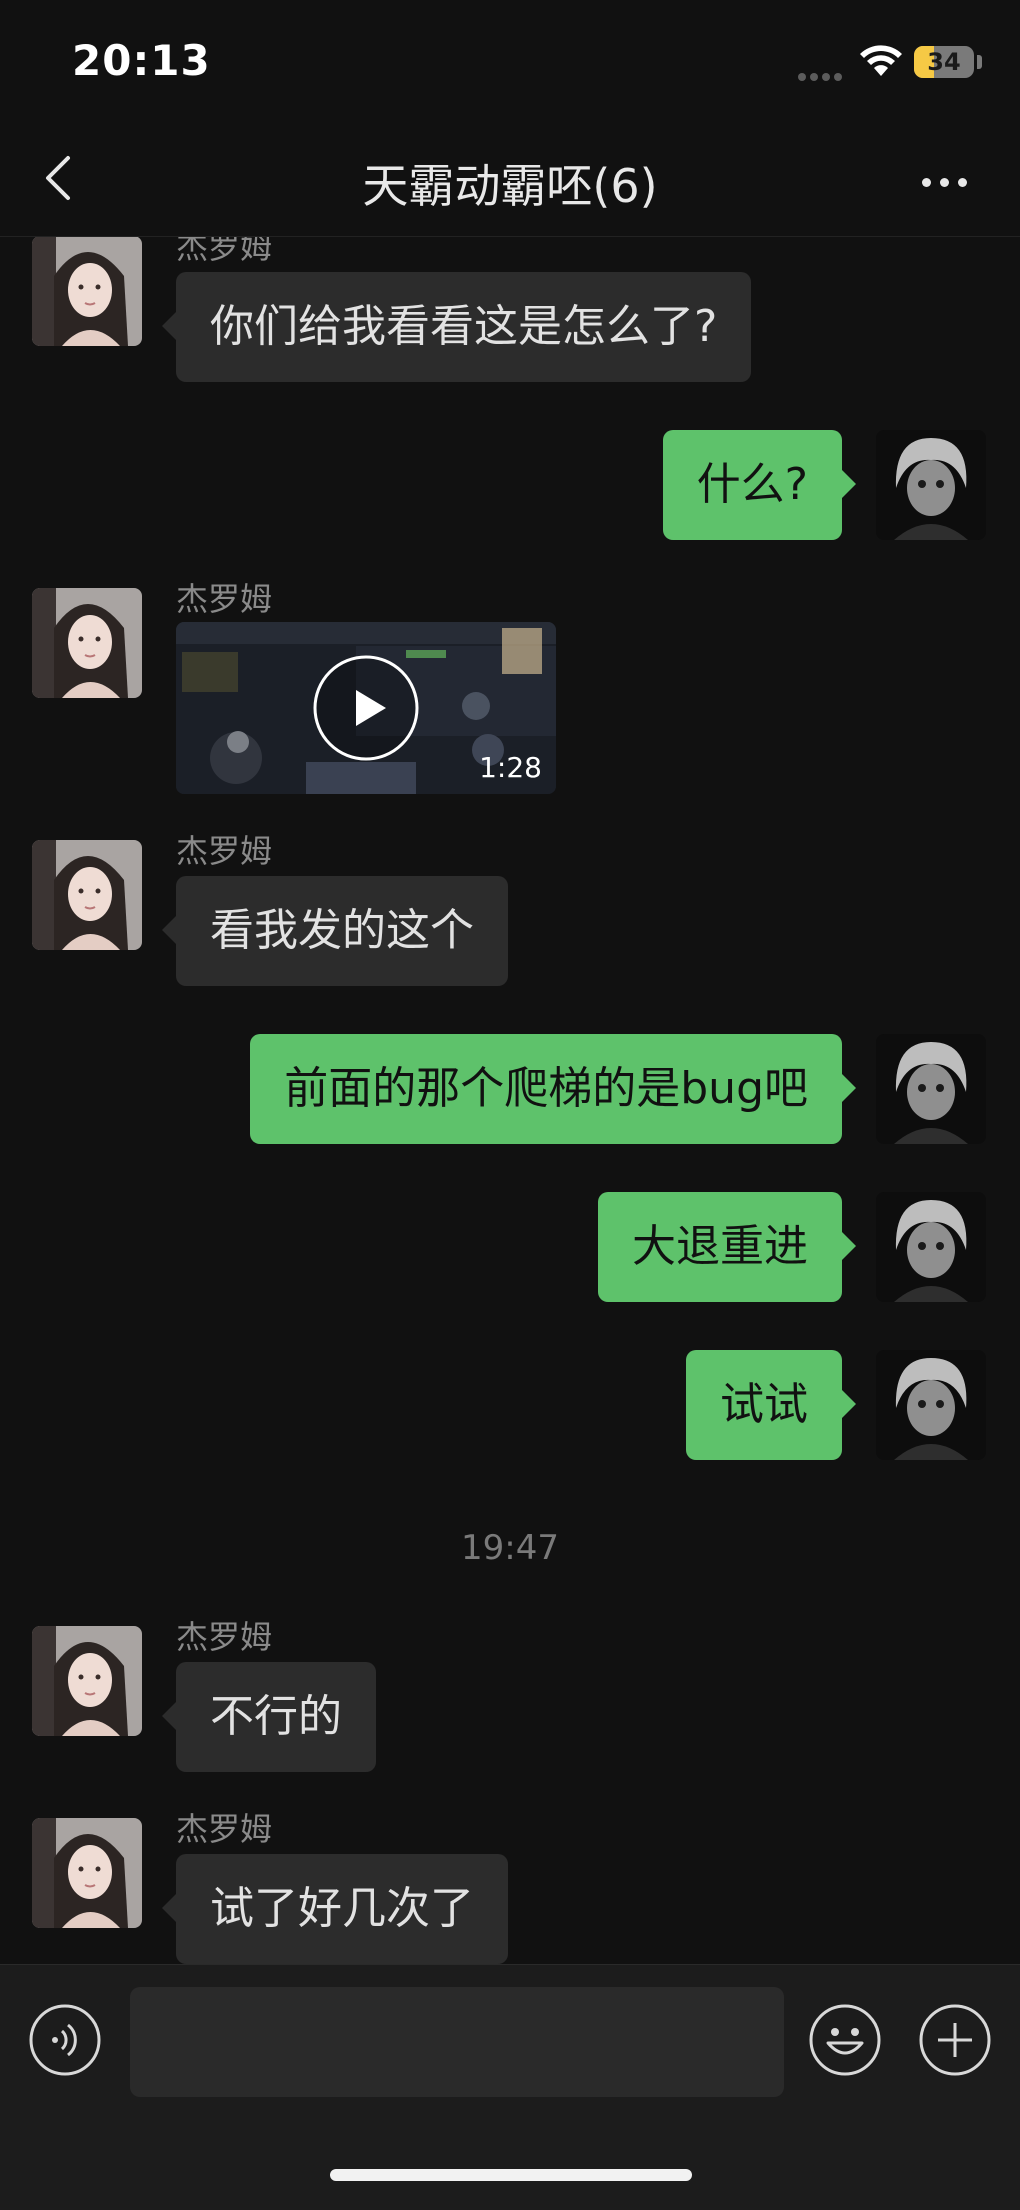  I want to click on chat-title: 天霸动霸呸(6), so click(510, 186).